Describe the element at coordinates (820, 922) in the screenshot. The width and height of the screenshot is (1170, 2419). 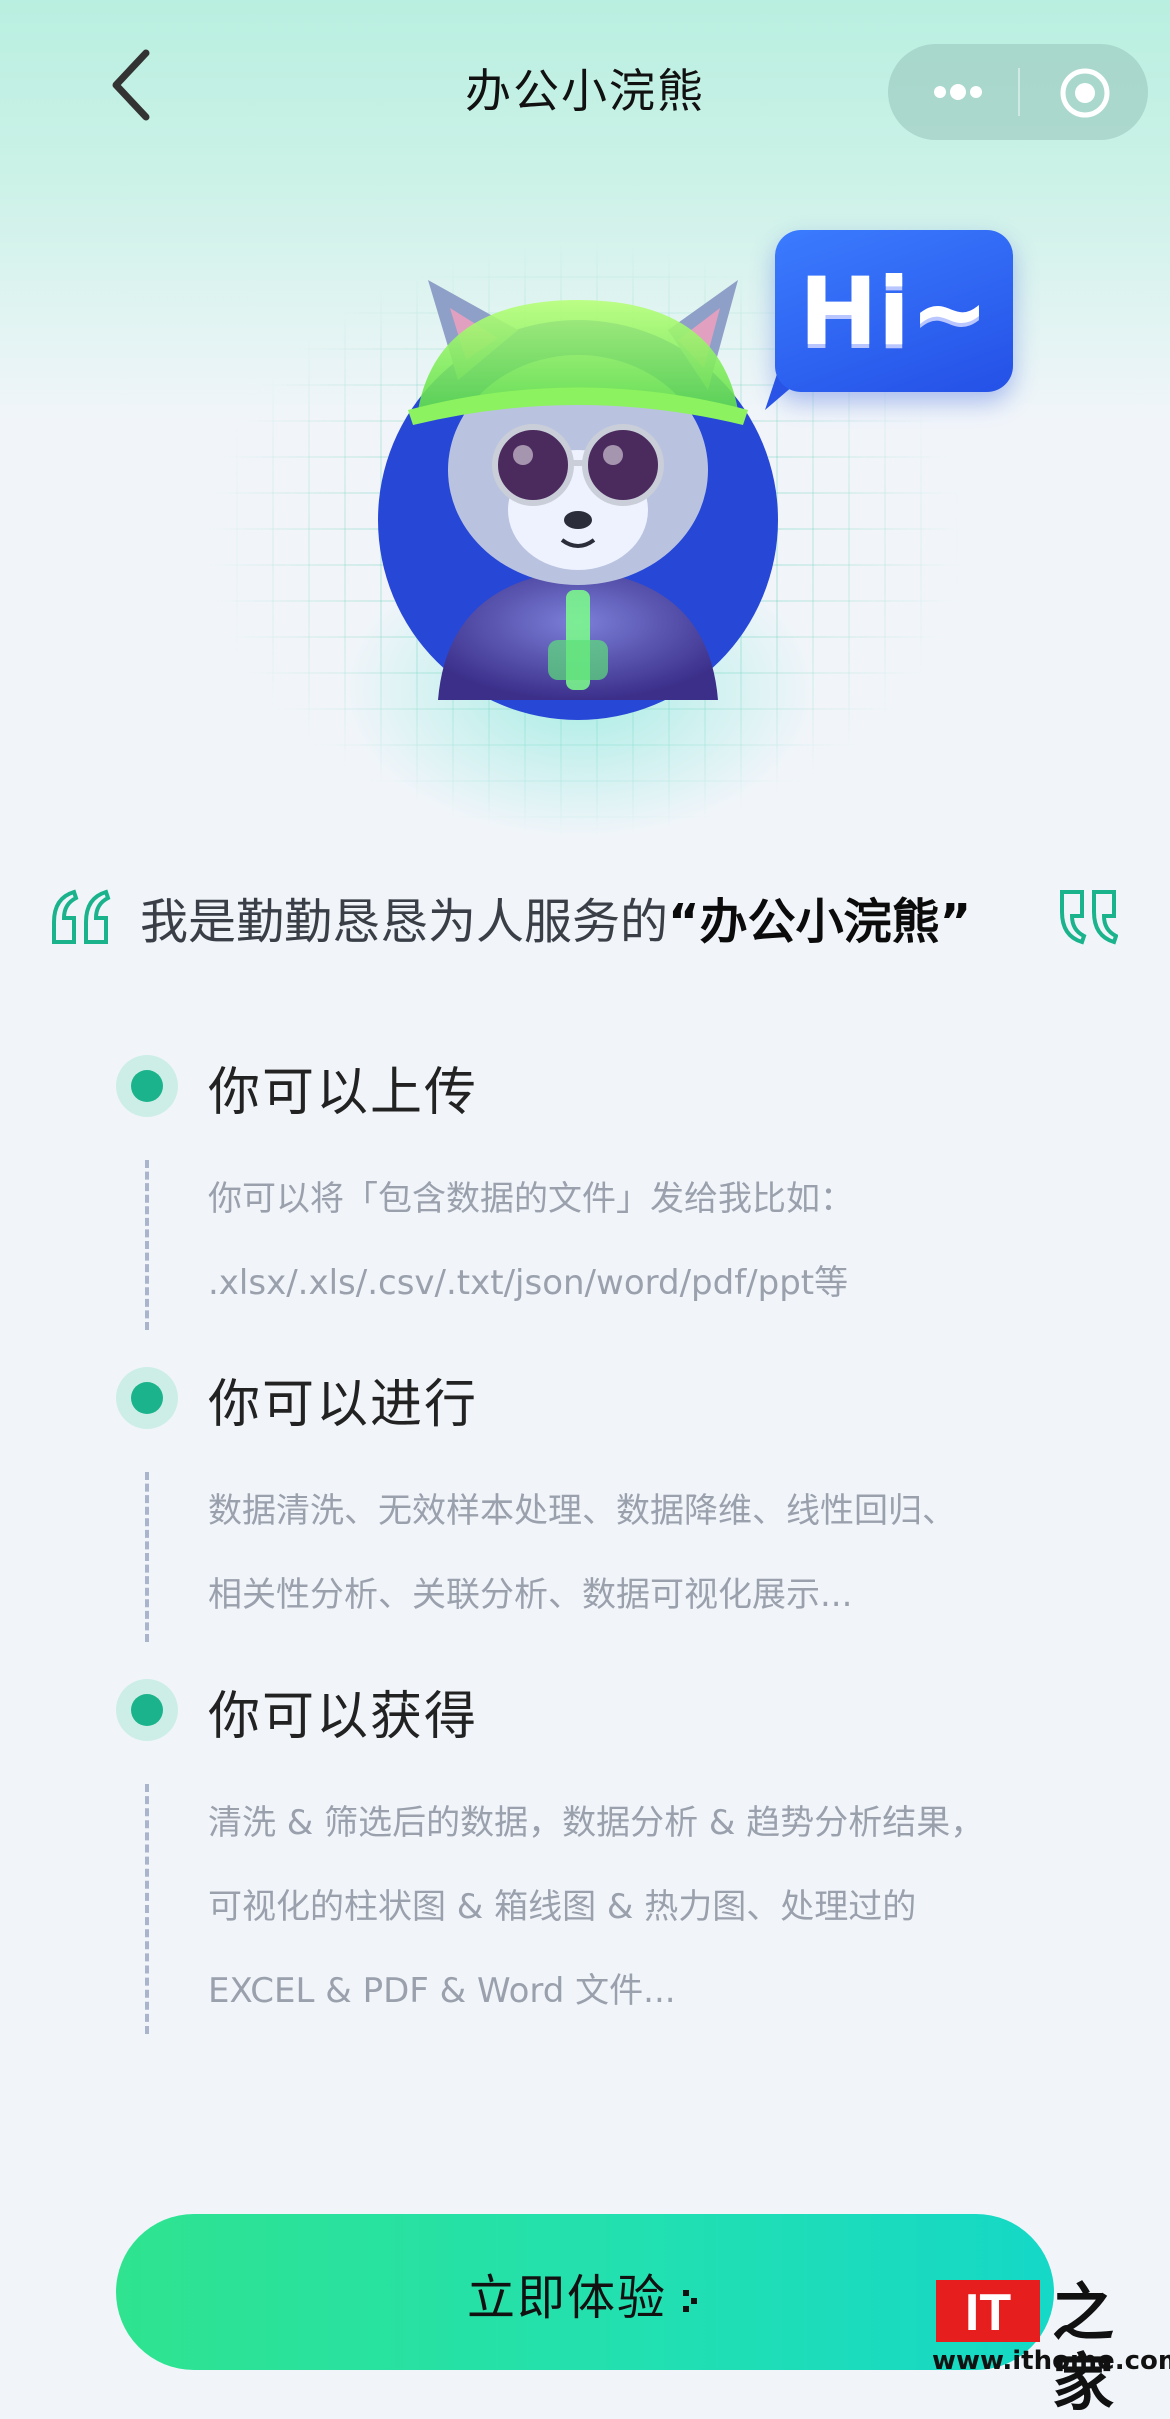
I see `intro-name: “办公小浣熊”` at that location.